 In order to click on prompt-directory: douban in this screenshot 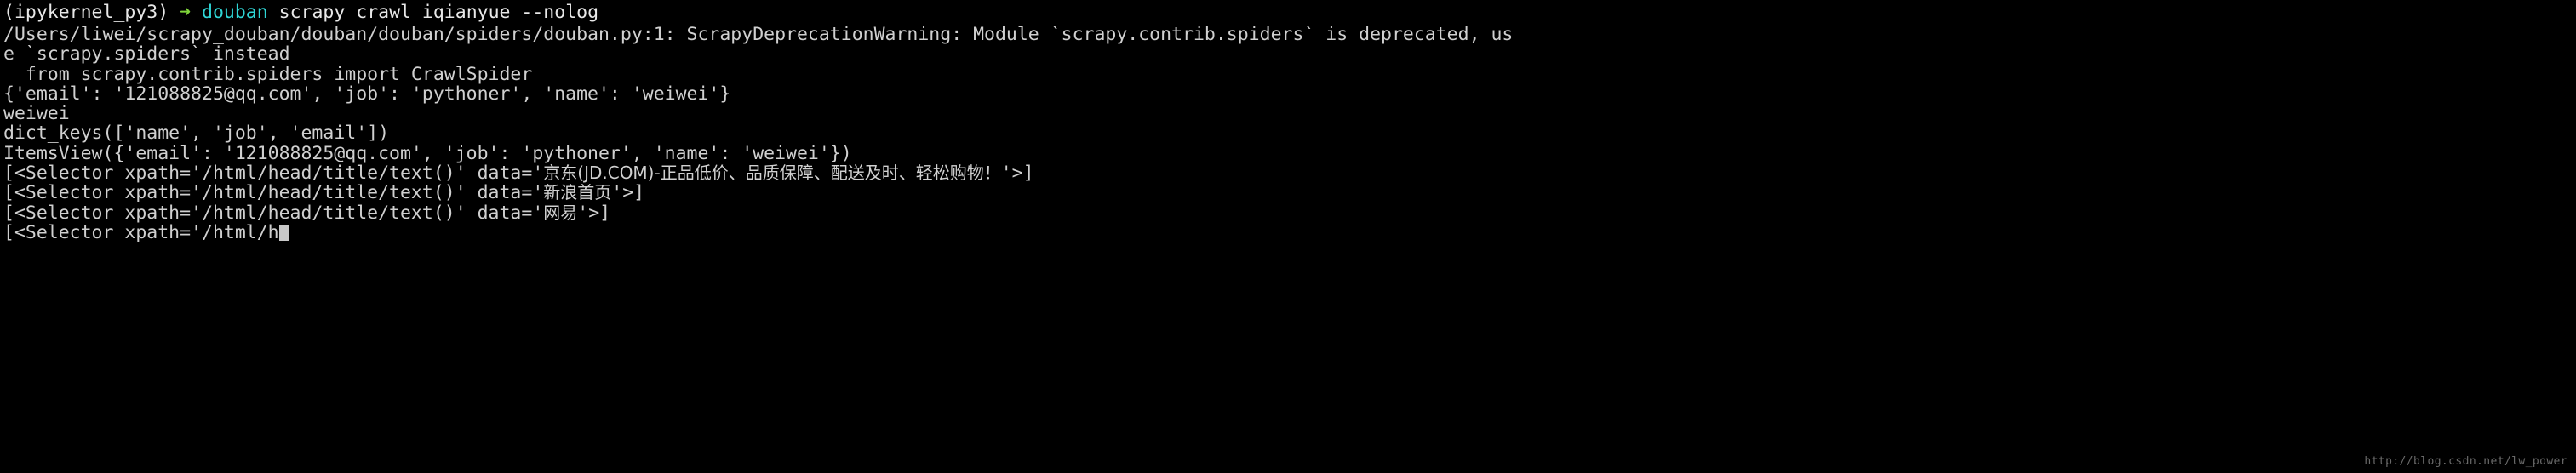, I will do `click(235, 12)`.